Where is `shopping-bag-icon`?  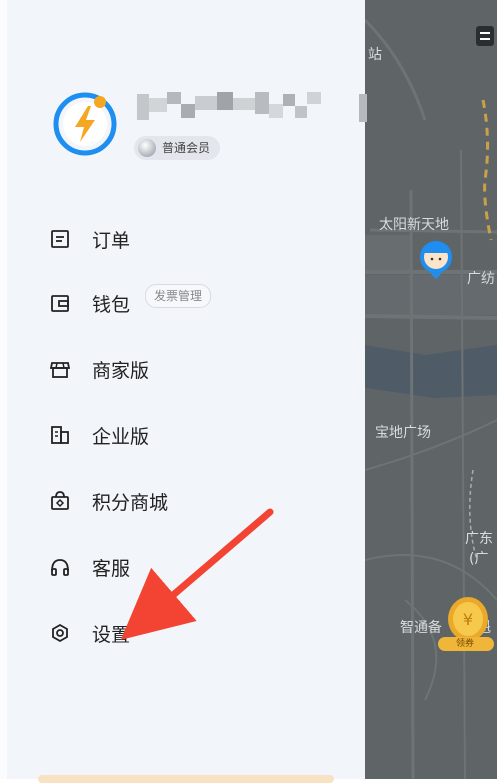
shopping-bag-icon is located at coordinates (60, 501).